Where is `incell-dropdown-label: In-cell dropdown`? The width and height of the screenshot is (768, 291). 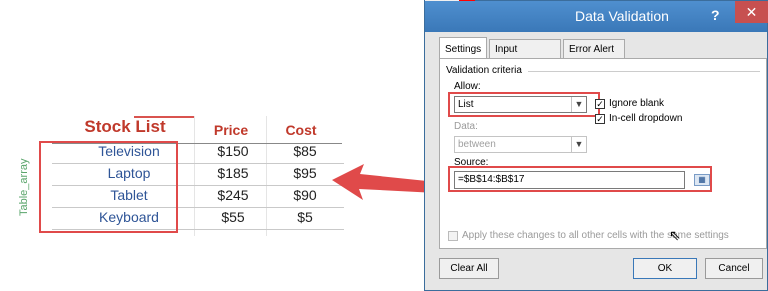
incell-dropdown-label: In-cell dropdown is located at coordinates (646, 118).